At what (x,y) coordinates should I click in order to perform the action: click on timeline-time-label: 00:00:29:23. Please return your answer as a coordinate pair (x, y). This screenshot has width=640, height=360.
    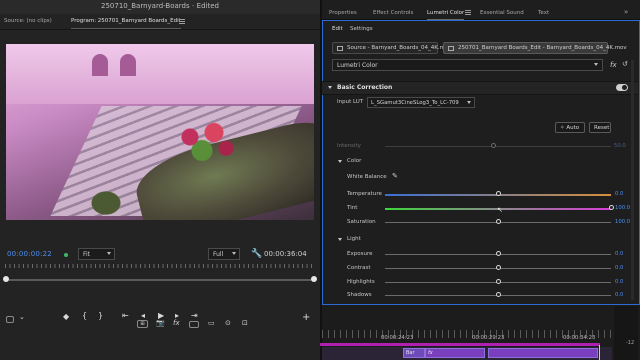
    Looking at the image, I should click on (488, 338).